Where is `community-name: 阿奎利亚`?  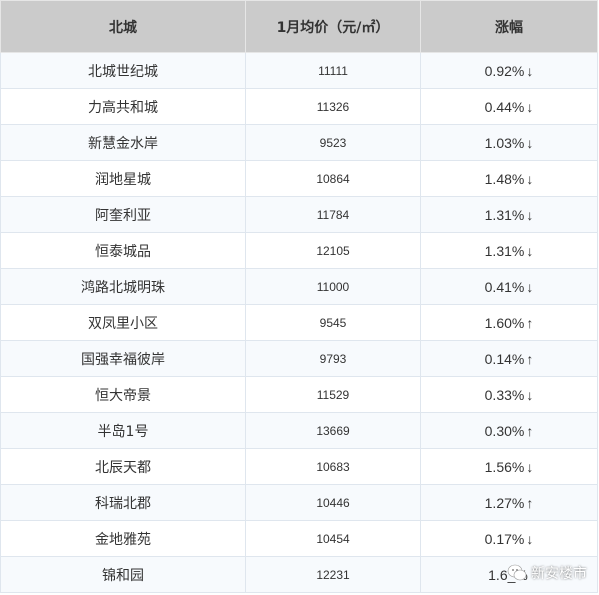 community-name: 阿奎利亚 is located at coordinates (123, 214).